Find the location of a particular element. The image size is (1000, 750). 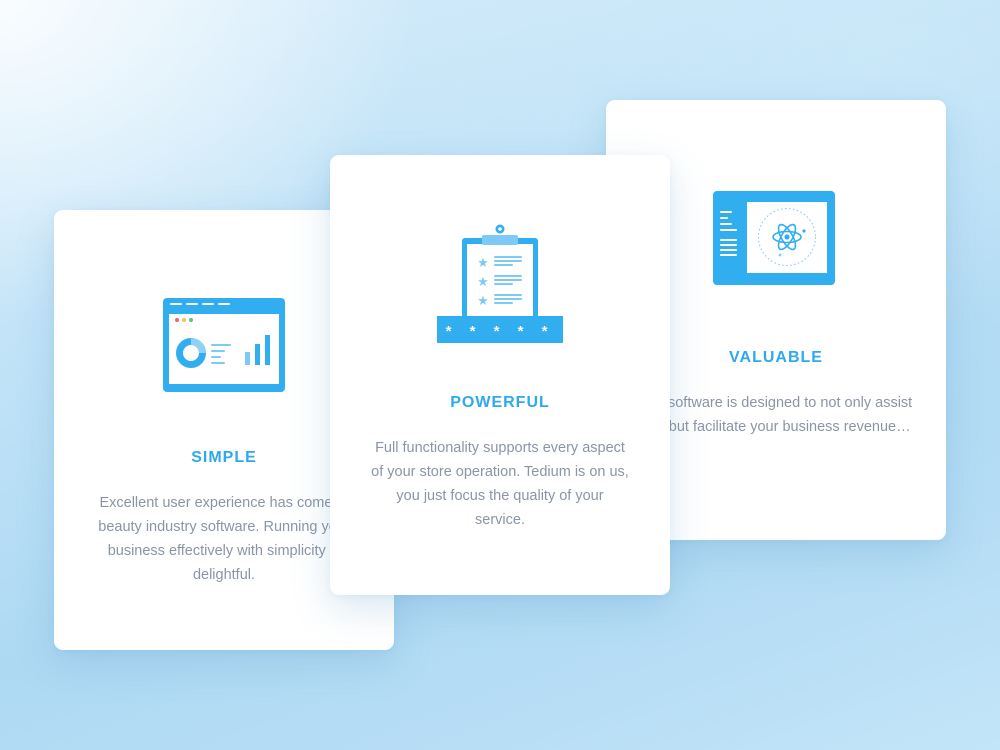

card-title: POWERFUL is located at coordinates (500, 402).